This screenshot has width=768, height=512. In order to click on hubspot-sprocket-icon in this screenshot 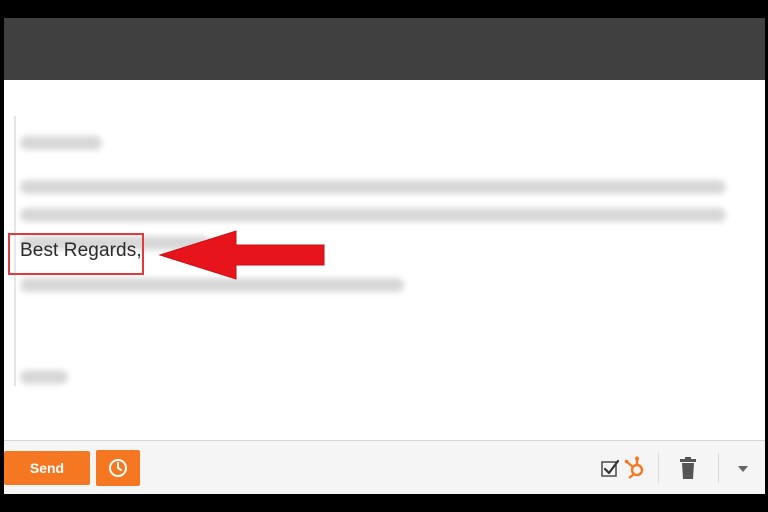, I will do `click(635, 468)`.